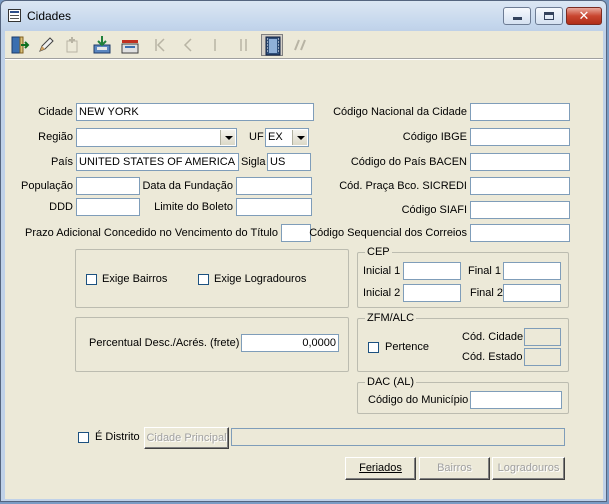 Image resolution: width=609 pixels, height=504 pixels. What do you see at coordinates (130, 45) in the screenshot?
I see `cancel-icon` at bounding box center [130, 45].